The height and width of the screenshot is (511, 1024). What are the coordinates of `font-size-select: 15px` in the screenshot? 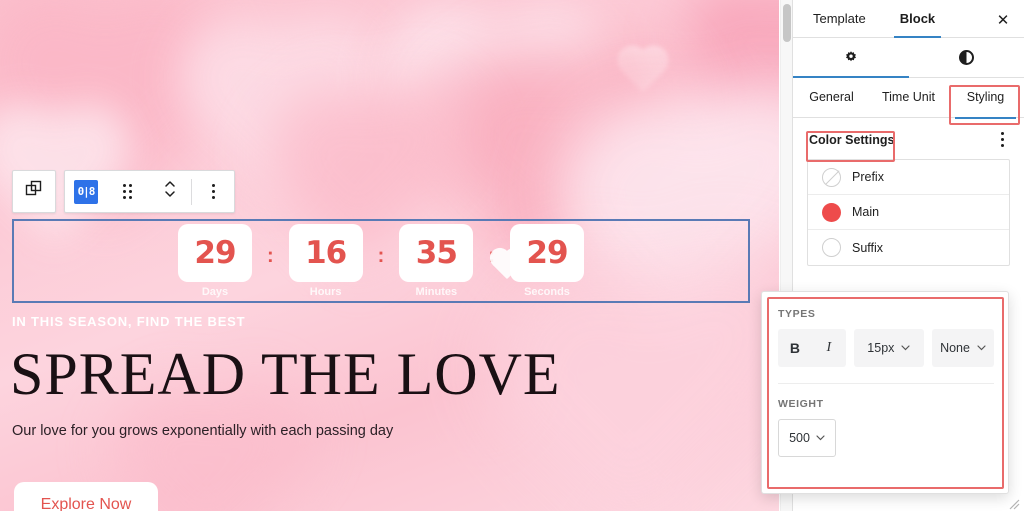 It's located at (888, 348).